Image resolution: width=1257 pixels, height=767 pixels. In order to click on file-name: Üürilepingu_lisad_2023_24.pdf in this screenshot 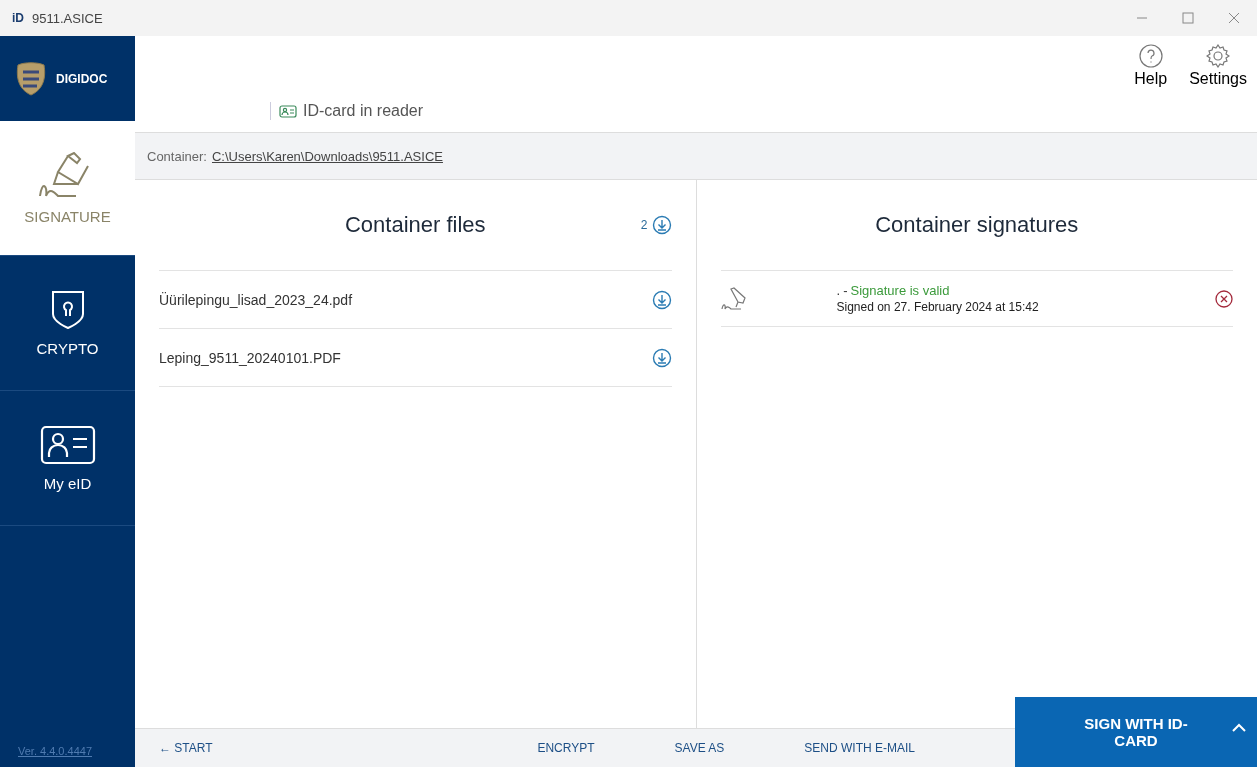, I will do `click(256, 299)`.